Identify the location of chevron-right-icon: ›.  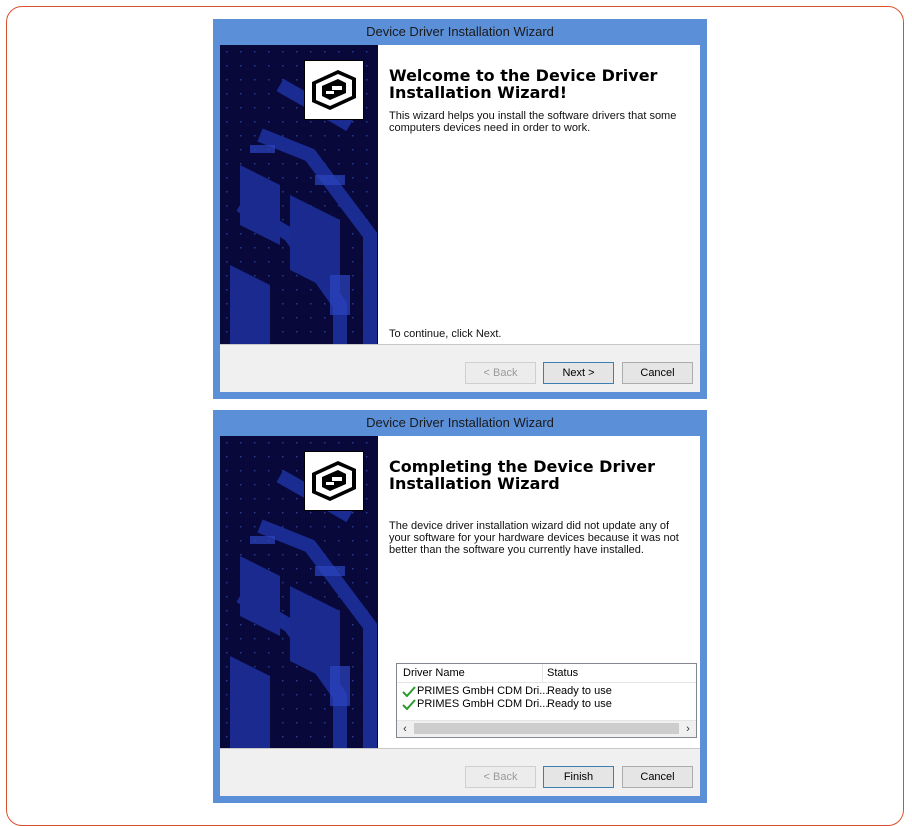
(688, 729).